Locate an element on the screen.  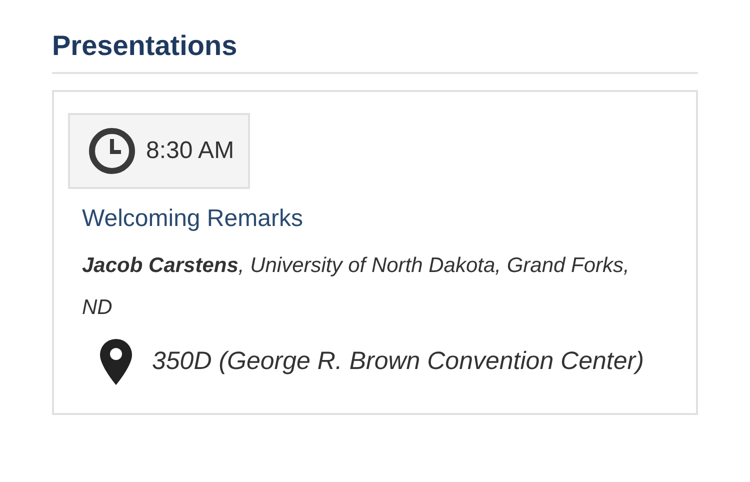
speaker-text: Jacob Carstens, University of North Dakota, Grand Forks, ND is located at coordinates (356, 287).